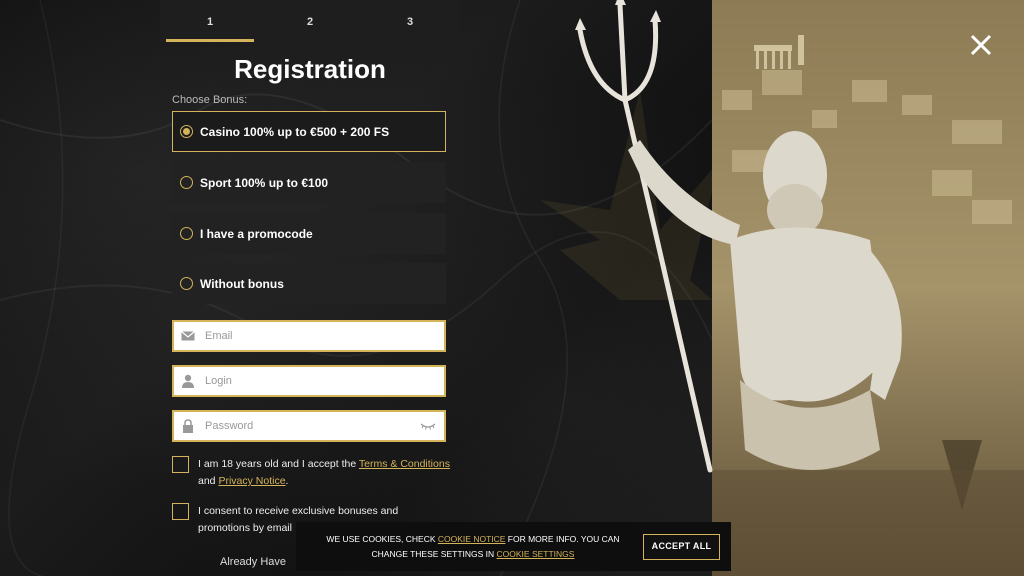 This screenshot has width=1024, height=576. I want to click on bonus-option-sport: Sport 100% up to €100, so click(309, 182).